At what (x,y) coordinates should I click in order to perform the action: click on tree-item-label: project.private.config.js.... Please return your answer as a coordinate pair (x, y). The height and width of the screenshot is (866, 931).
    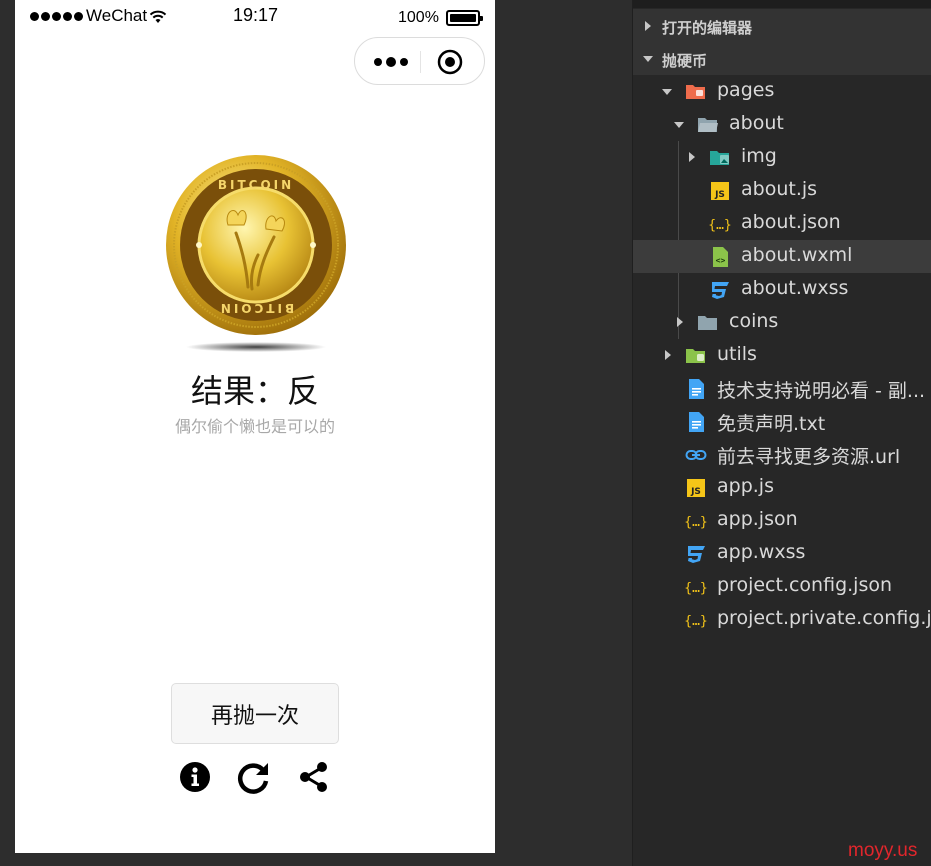
    Looking at the image, I should click on (824, 618).